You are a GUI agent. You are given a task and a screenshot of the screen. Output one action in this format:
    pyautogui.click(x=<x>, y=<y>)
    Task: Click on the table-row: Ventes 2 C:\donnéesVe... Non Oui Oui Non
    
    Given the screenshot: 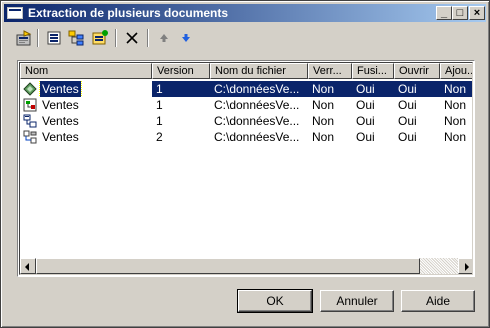 What is the action you would take?
    pyautogui.click(x=246, y=137)
    